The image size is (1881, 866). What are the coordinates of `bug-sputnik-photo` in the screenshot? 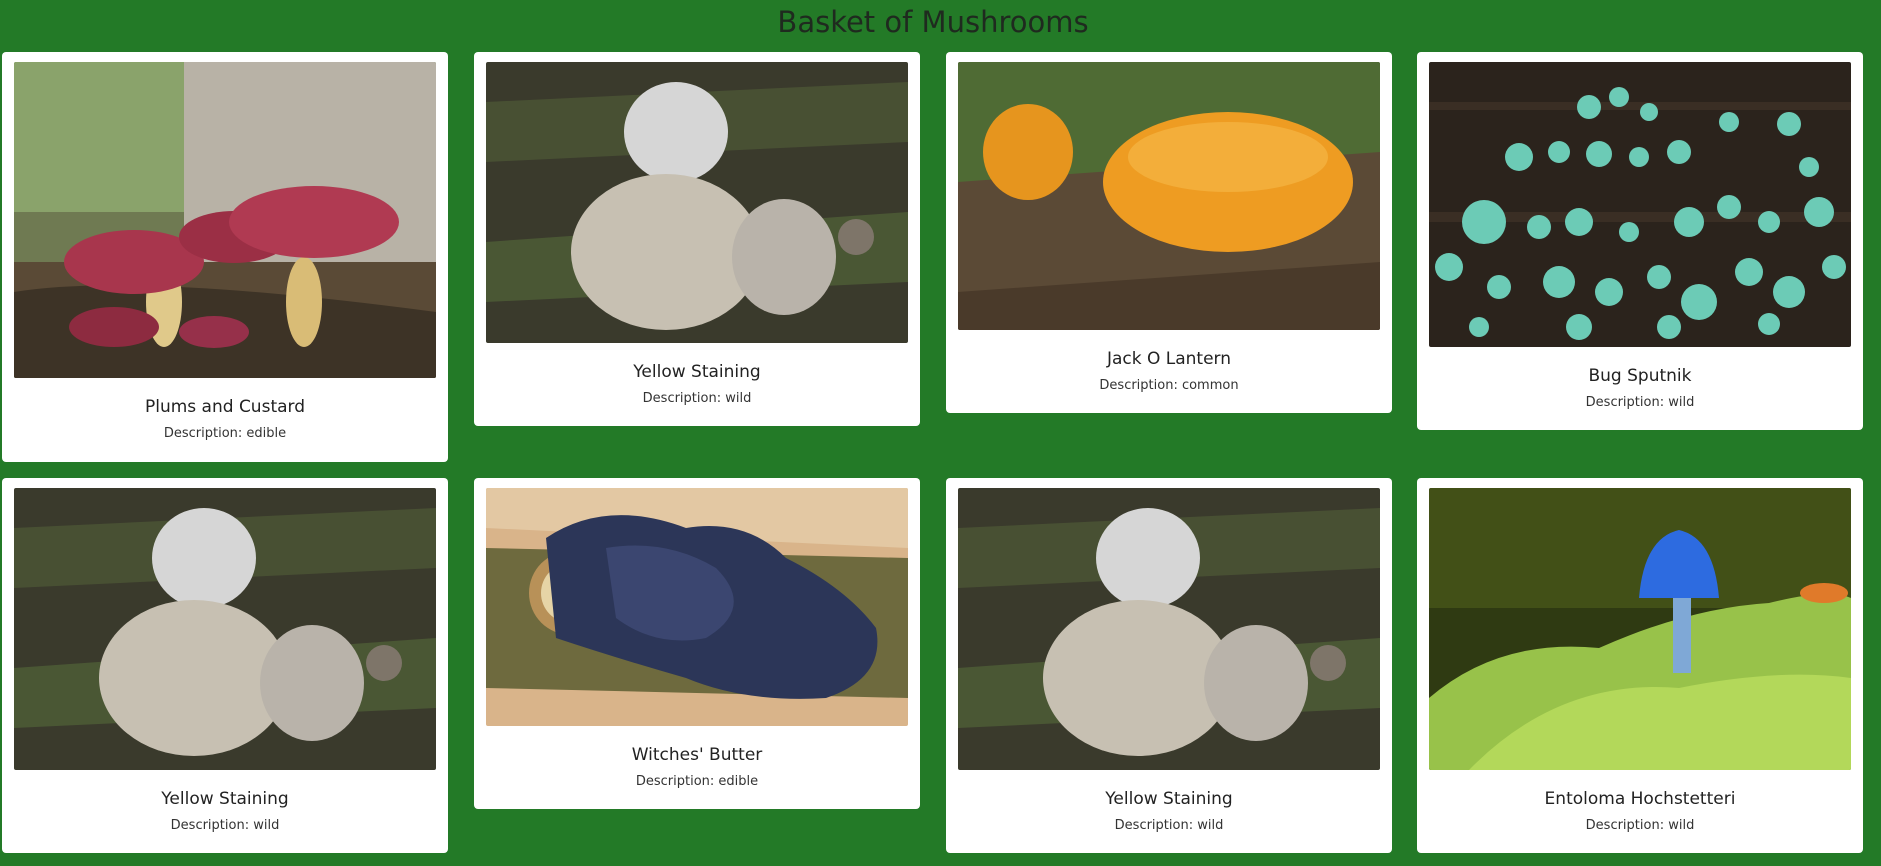 It's located at (1640, 204).